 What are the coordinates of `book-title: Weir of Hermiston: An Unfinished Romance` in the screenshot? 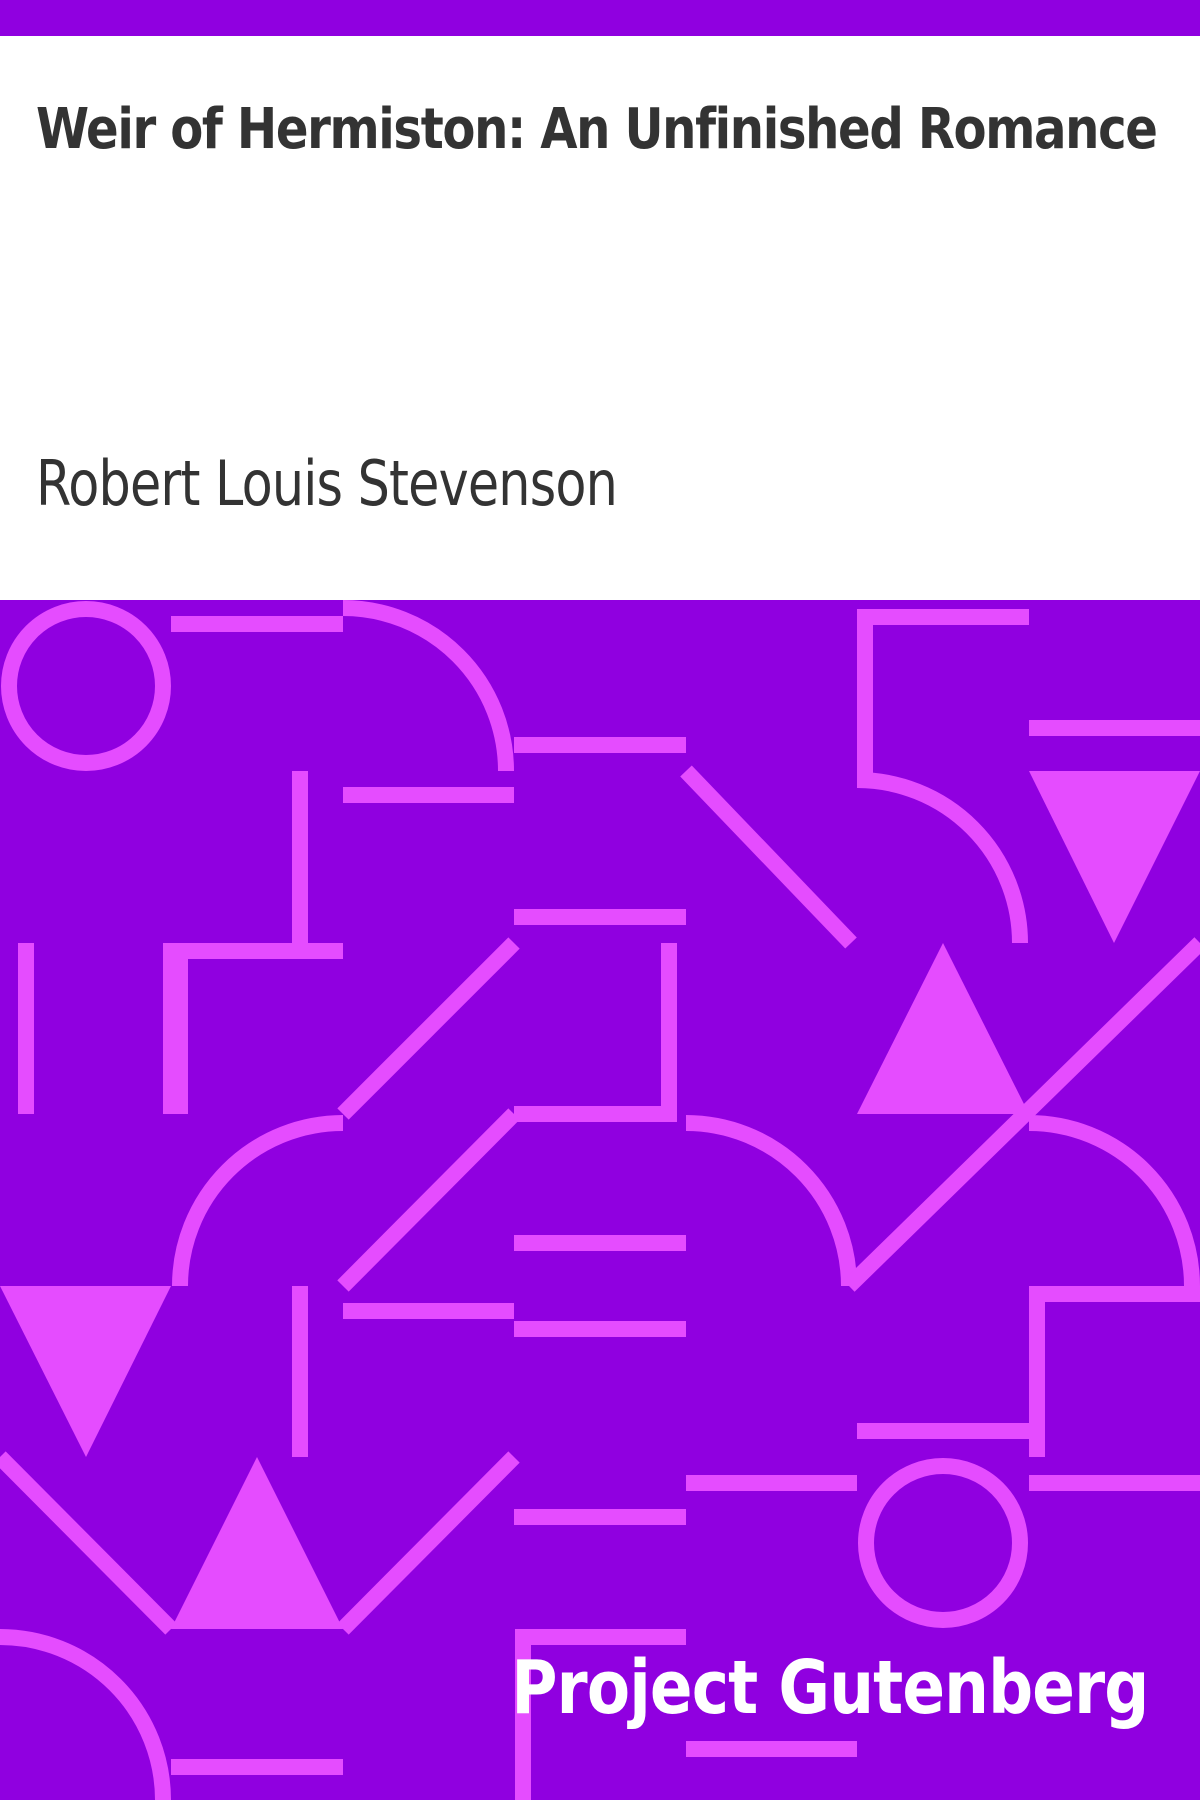 It's located at (597, 129).